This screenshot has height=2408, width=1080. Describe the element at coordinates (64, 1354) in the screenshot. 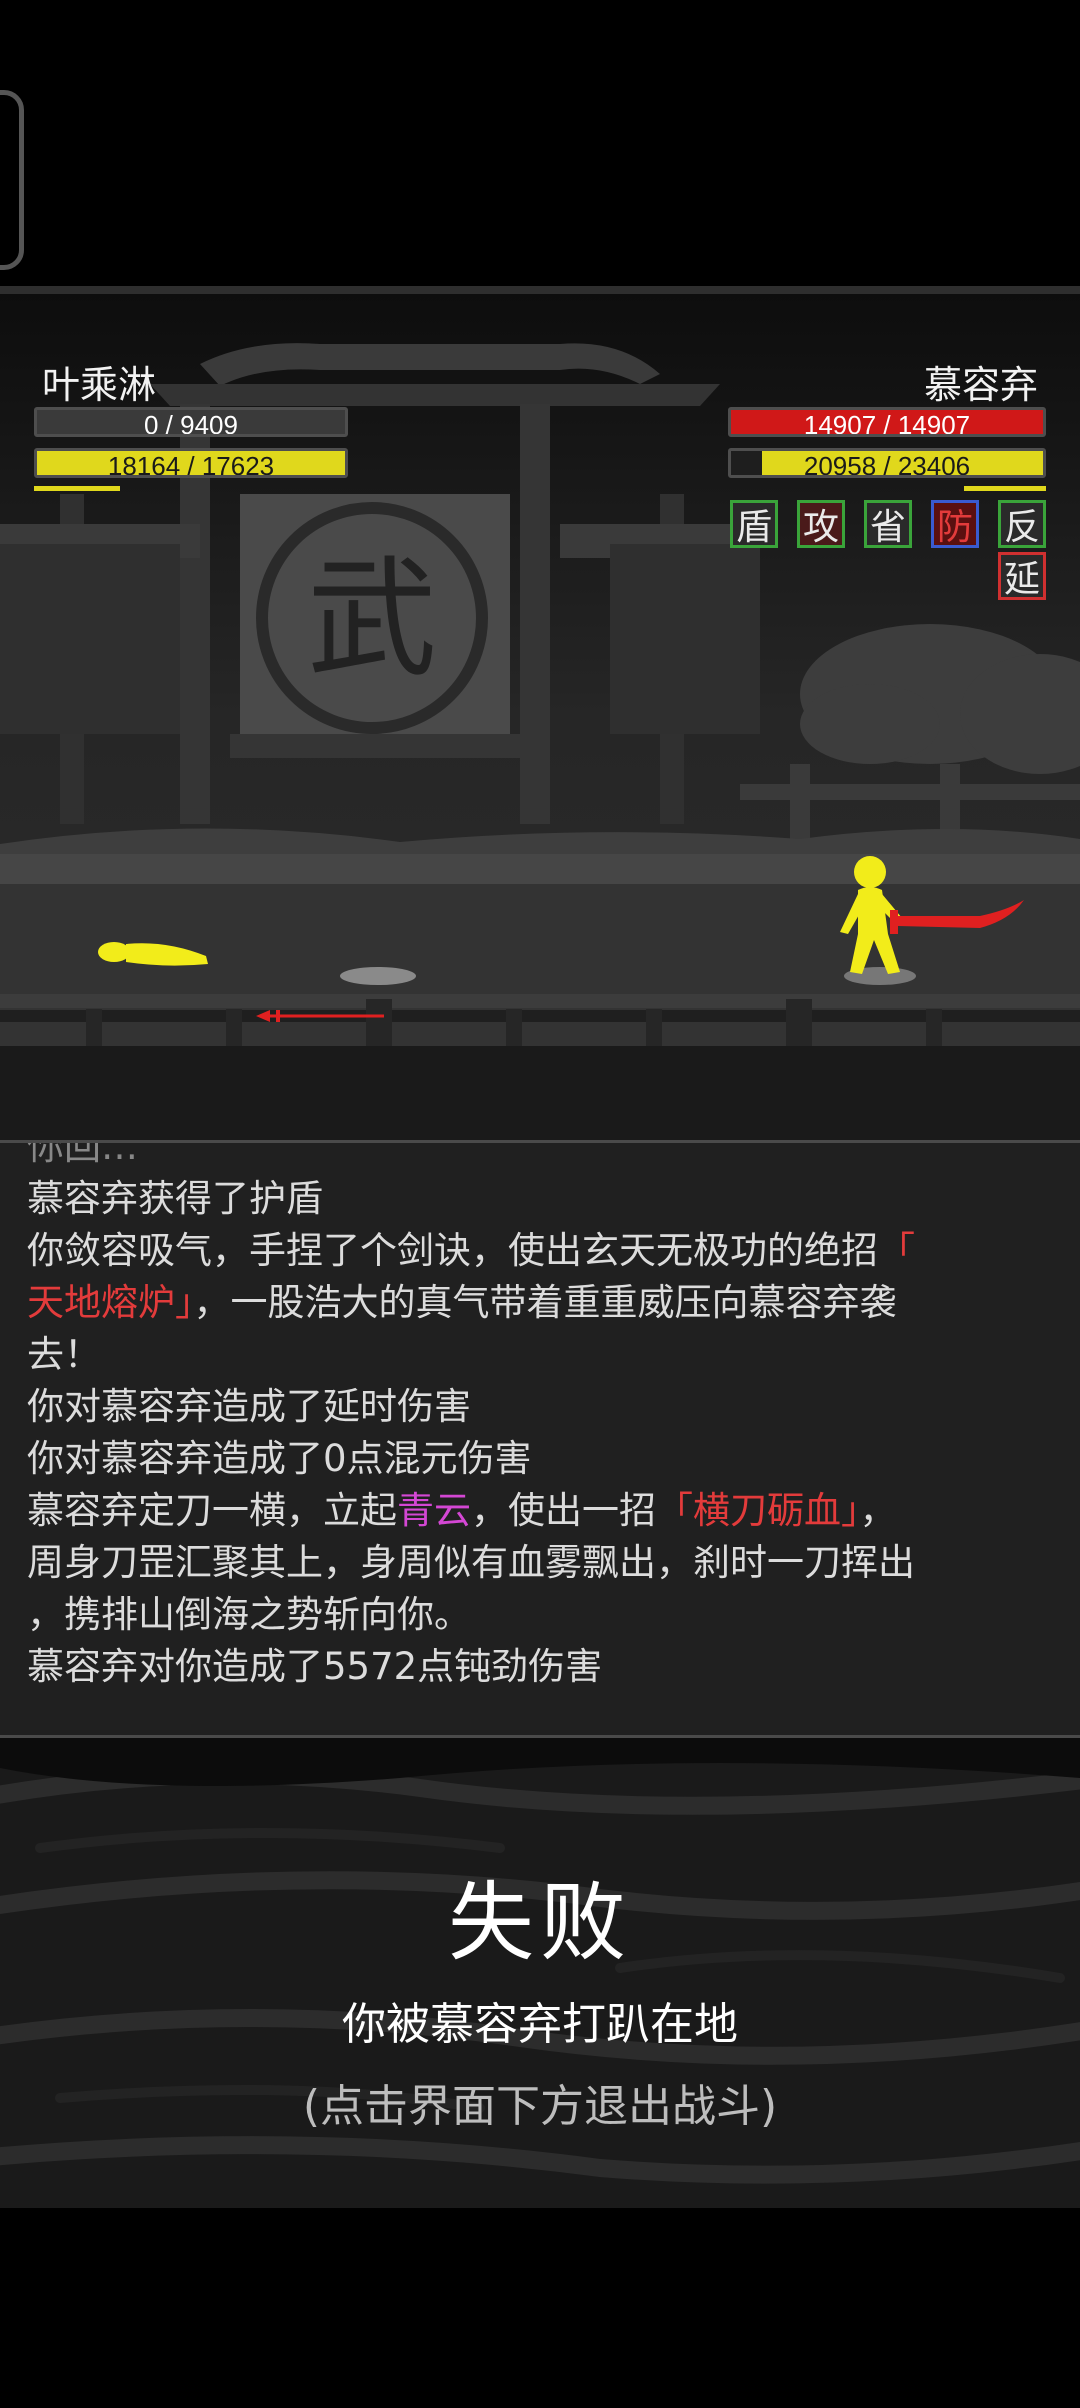

I see `log-line: 去！` at that location.